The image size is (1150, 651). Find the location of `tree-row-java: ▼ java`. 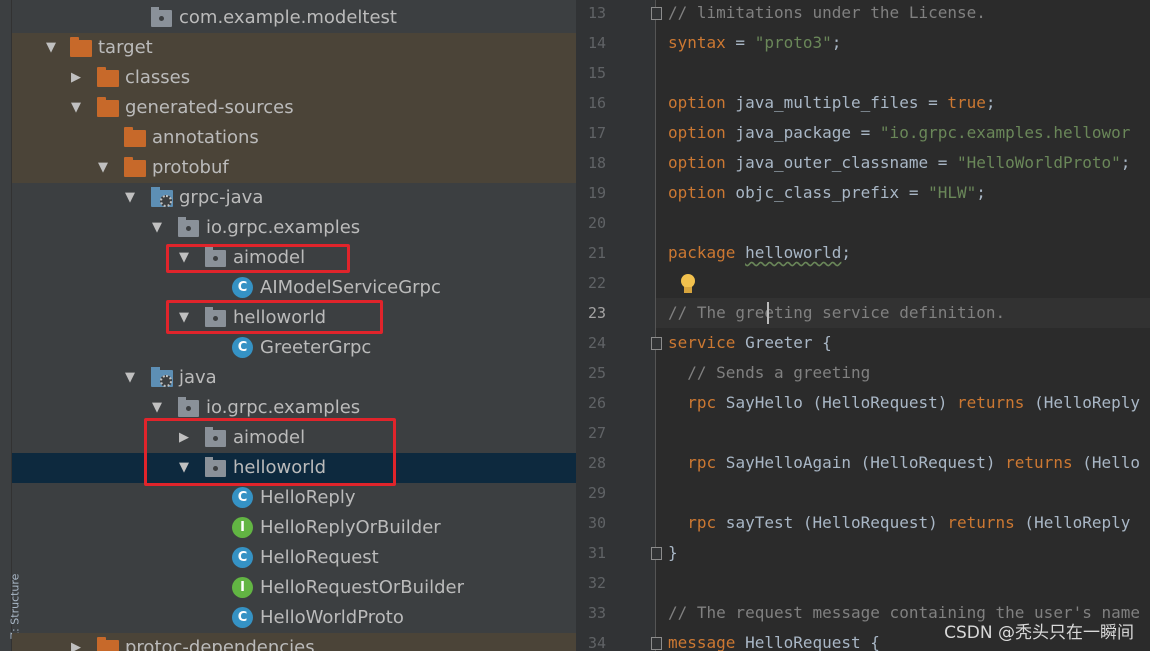

tree-row-java: ▼ java is located at coordinates (294, 378).